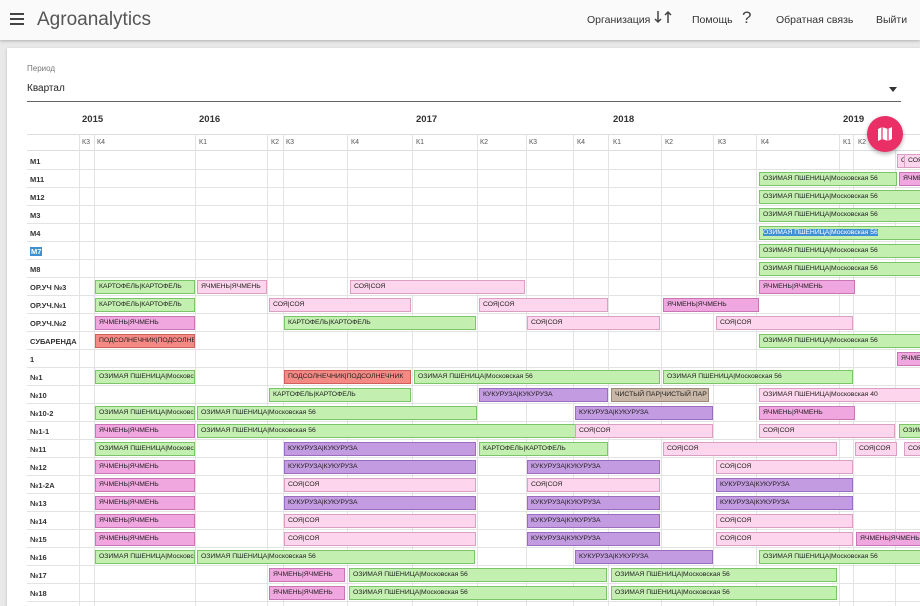 Image resolution: width=920 pixels, height=606 pixels. I want to click on field-name: №18, so click(38, 593).